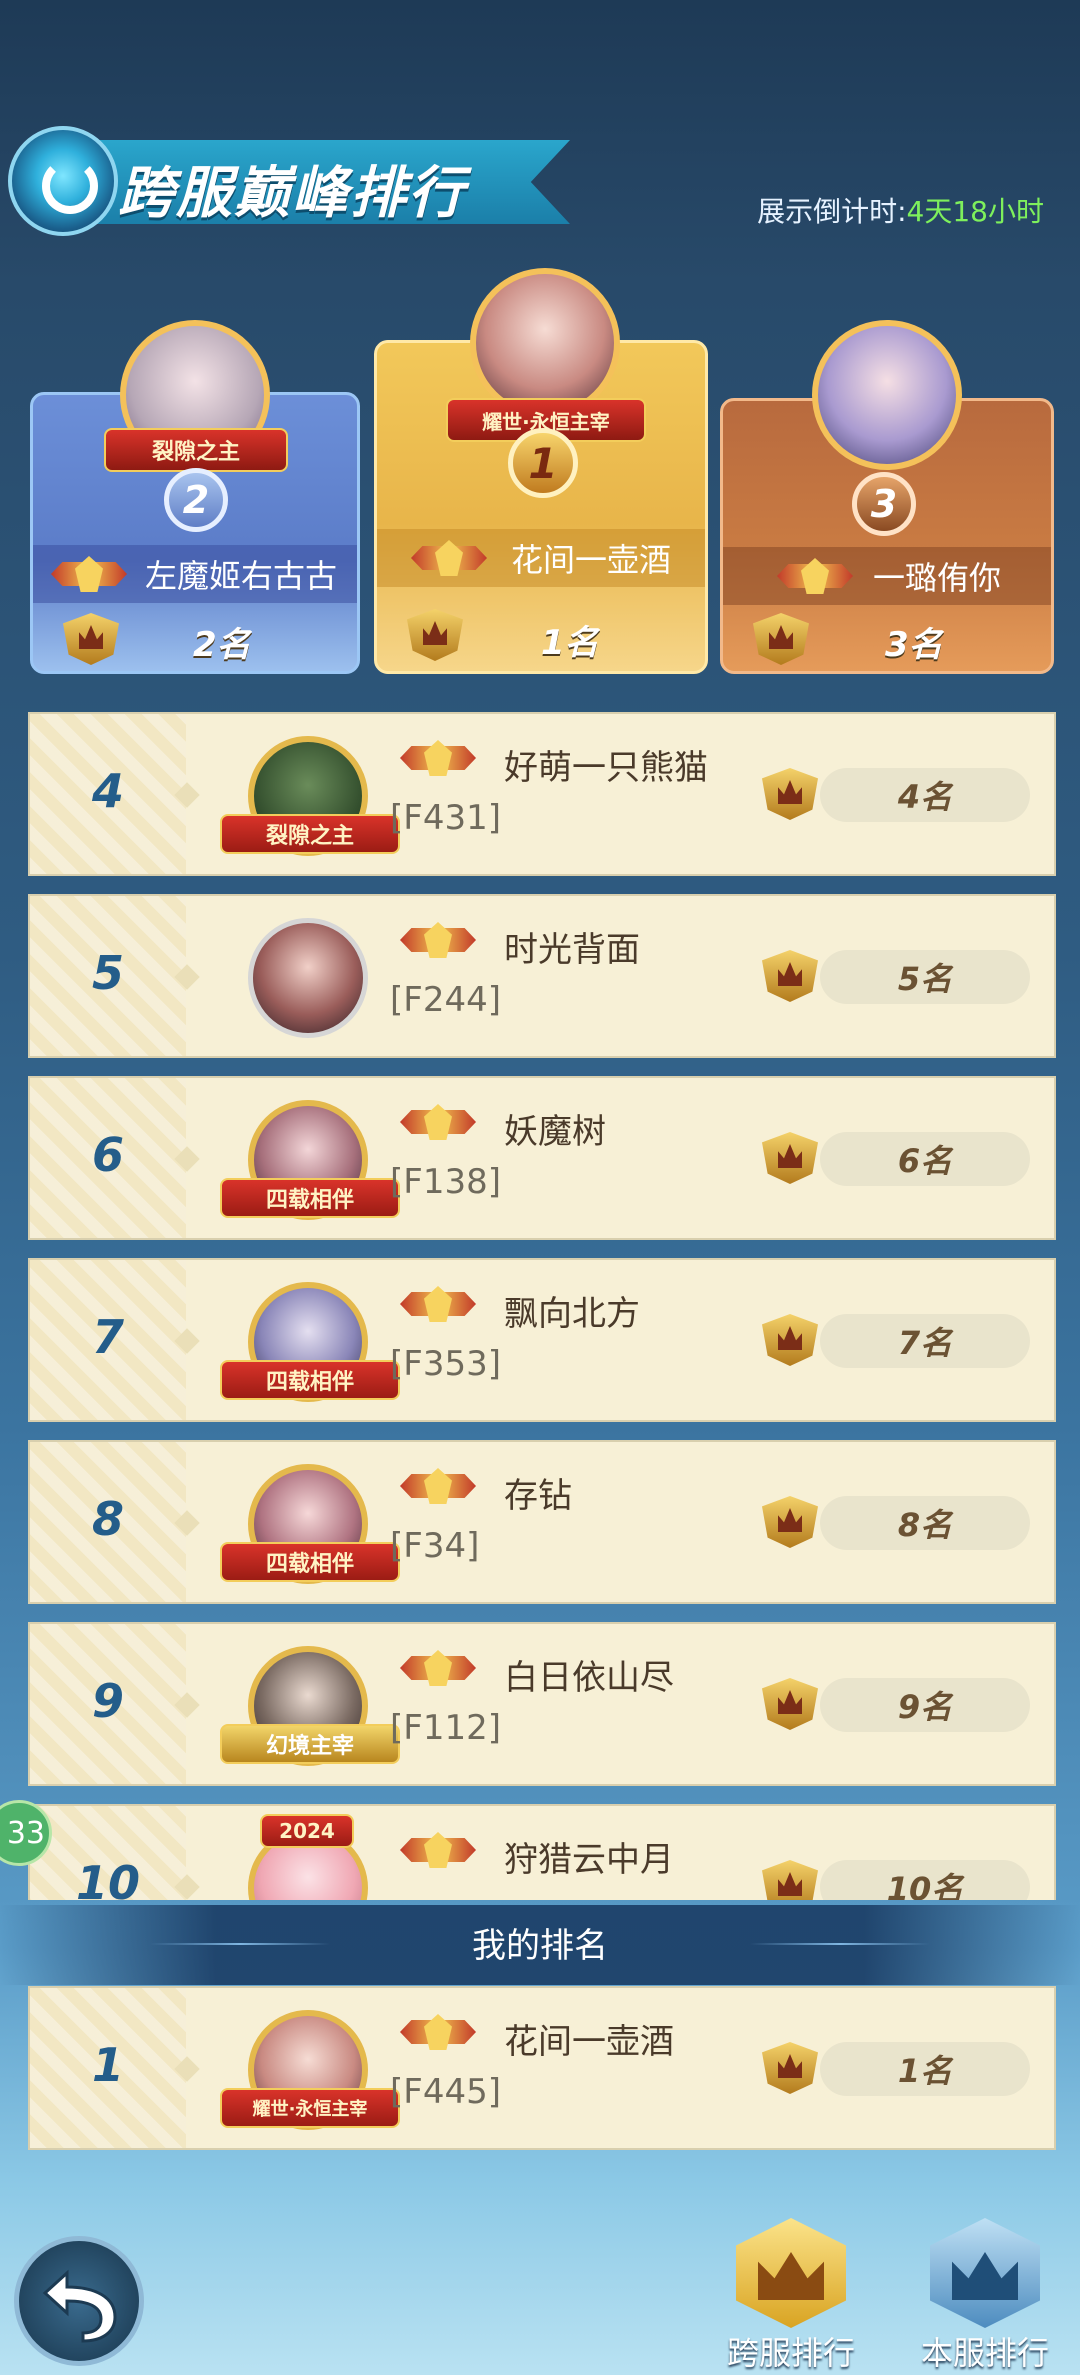 Image resolution: width=1080 pixels, height=2375 pixels. What do you see at coordinates (570, 643) in the screenshot?
I see `podium-rank: 1名` at bounding box center [570, 643].